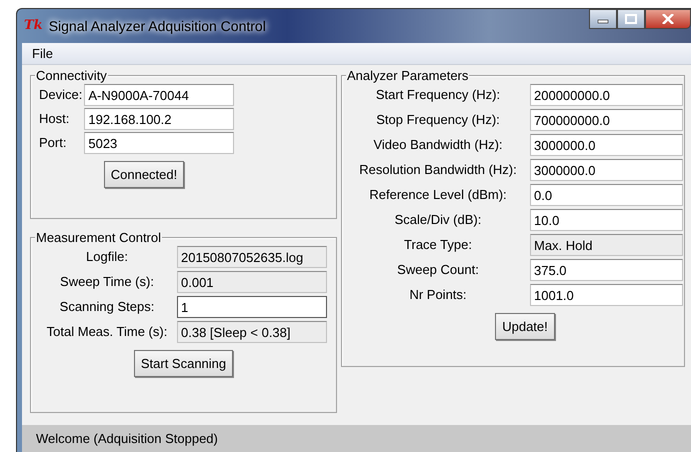 This screenshot has height=452, width=691. What do you see at coordinates (54, 119) in the screenshot?
I see `field-label: Host:` at bounding box center [54, 119].